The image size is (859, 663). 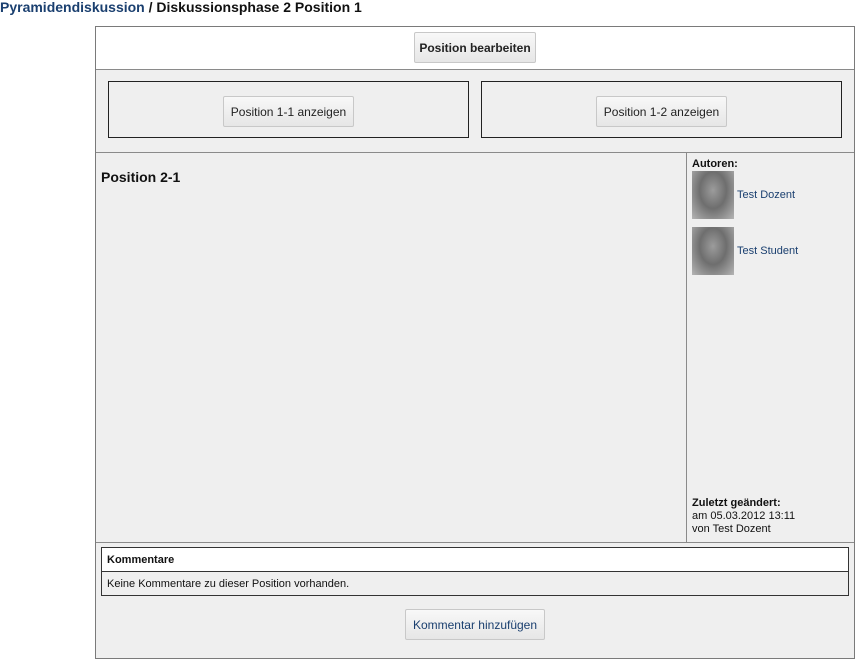 I want to click on edit-position-button: Position bearbeiten, so click(x=475, y=47).